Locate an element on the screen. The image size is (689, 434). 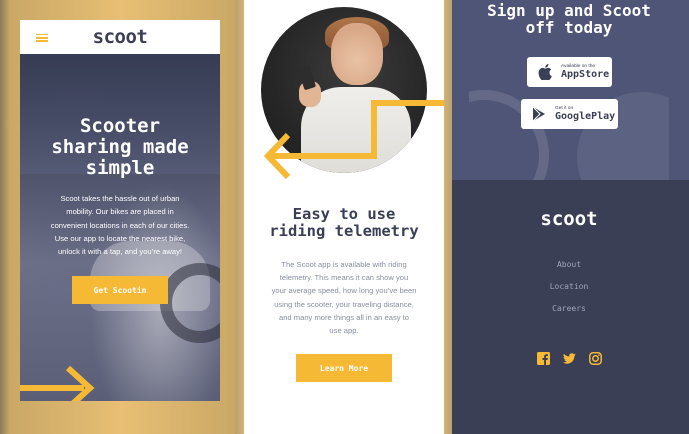
get-scootin-button: Get Scootin is located at coordinates (120, 290).